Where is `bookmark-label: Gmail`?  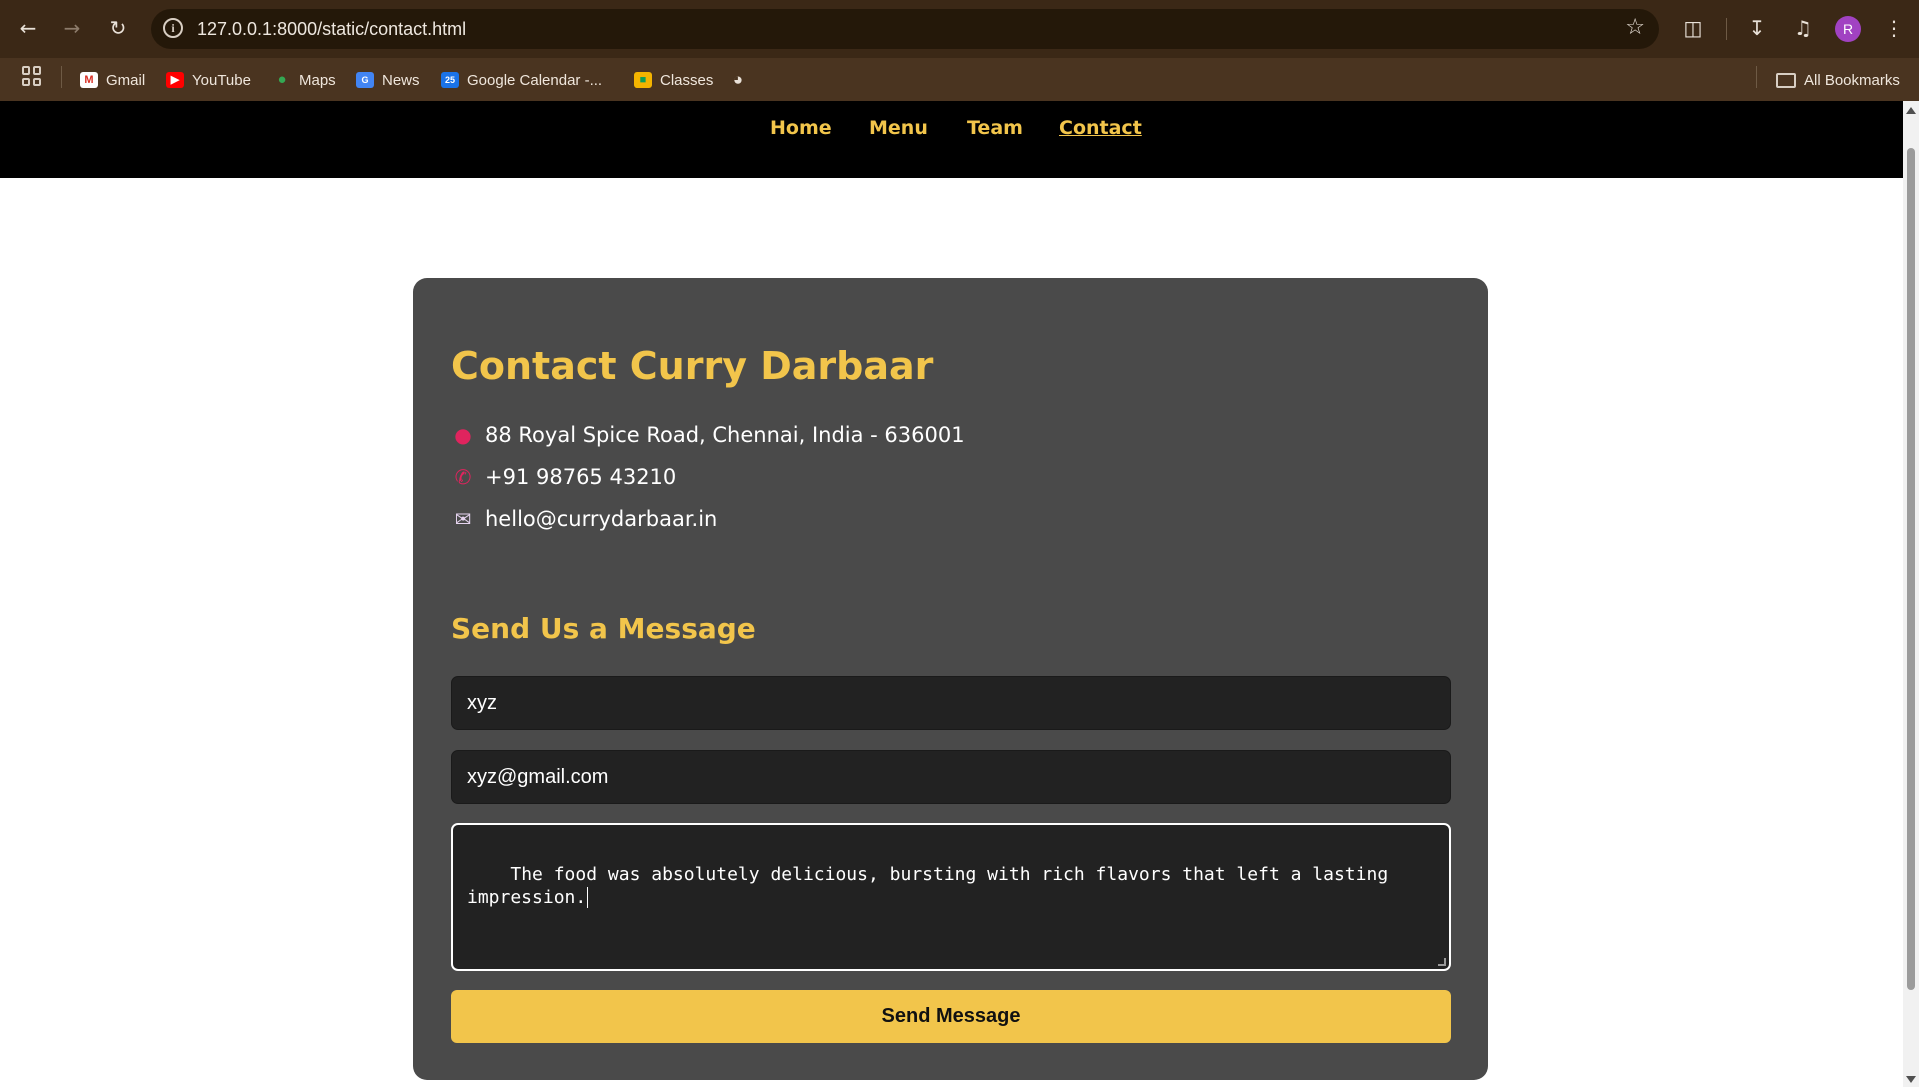
bookmark-label: Gmail is located at coordinates (126, 80).